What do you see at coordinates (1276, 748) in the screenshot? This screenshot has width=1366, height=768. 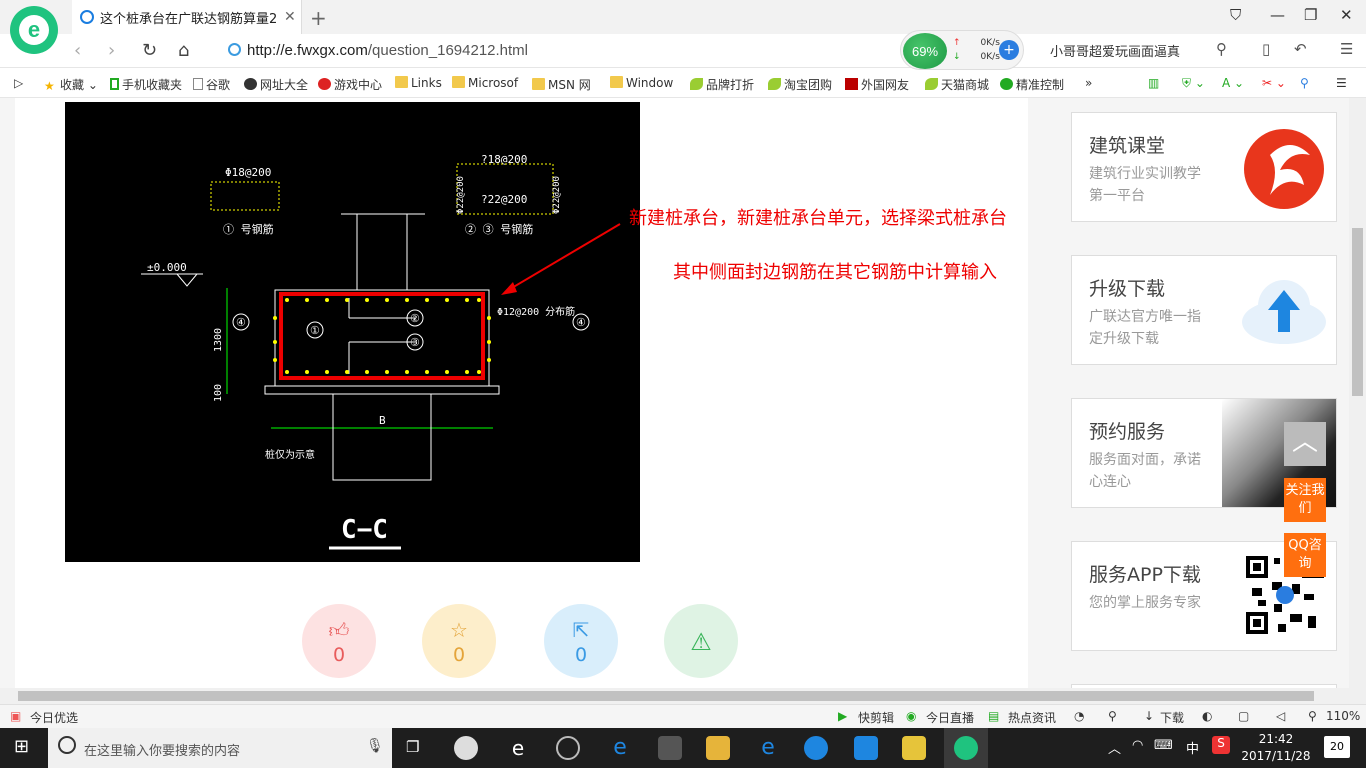 I see `taskbar-clock: 21:42 2017/11/28` at bounding box center [1276, 748].